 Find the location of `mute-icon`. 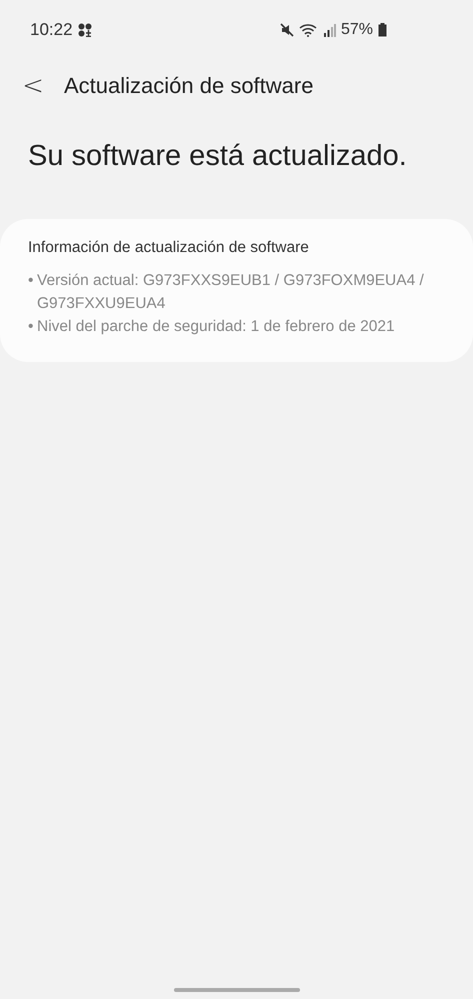

mute-icon is located at coordinates (287, 30).